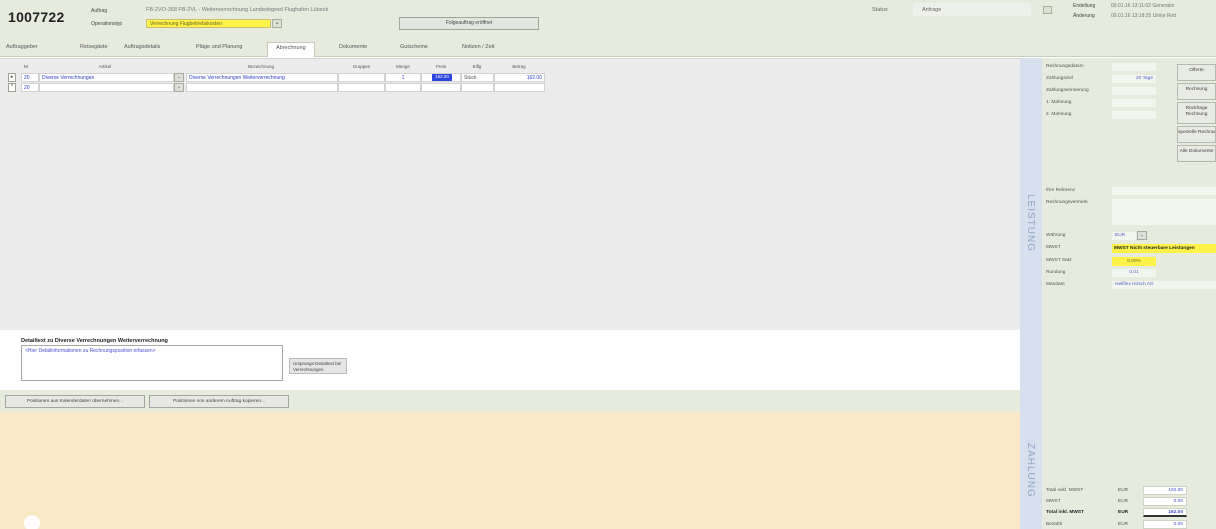  What do you see at coordinates (469, 23) in the screenshot?
I see `followup-order-button: Folgeauftrag eröffnet` at bounding box center [469, 23].